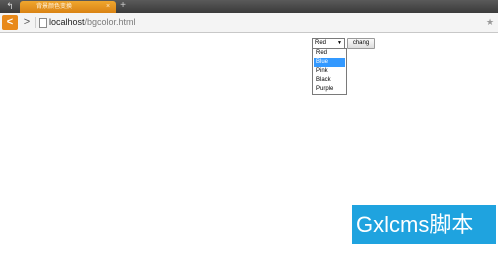 The image size is (498, 259). I want to click on page-icon, so click(43, 23).